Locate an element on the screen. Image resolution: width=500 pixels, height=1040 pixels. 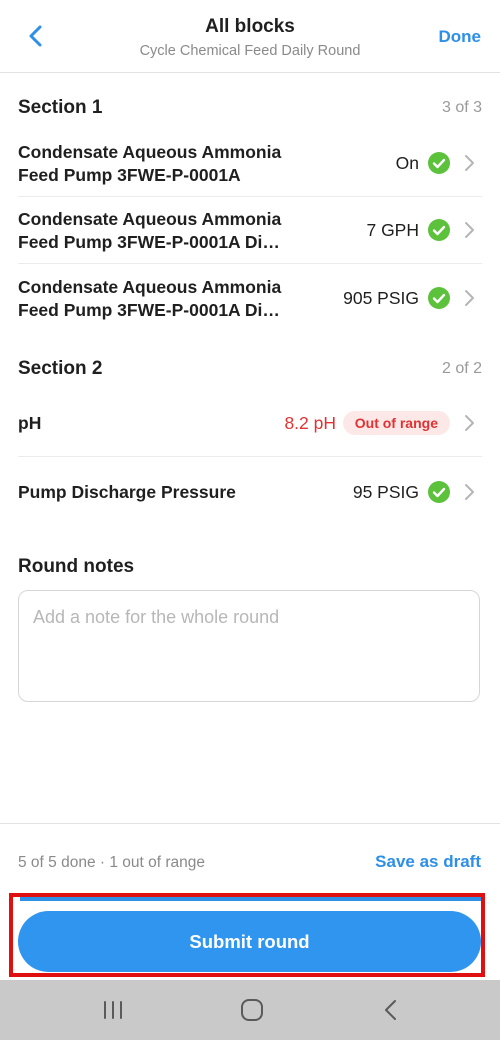
list-item: Pump Discharge Pressure 95 PSIG is located at coordinates (259, 492).